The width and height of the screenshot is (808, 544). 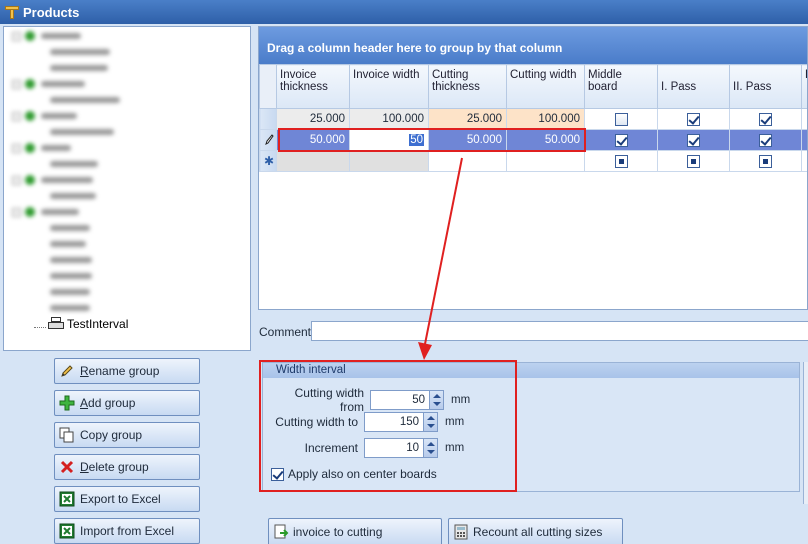 What do you see at coordinates (467, 86) in the screenshot?
I see `column-header-cutting-thickness: Cutting thickness` at bounding box center [467, 86].